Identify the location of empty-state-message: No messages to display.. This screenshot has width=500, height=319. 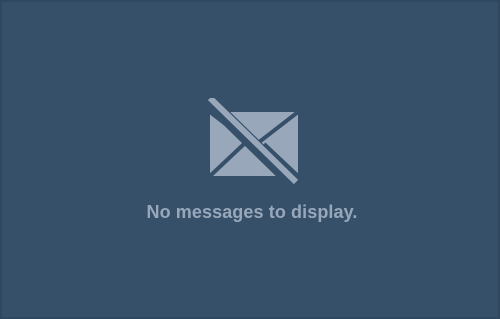
(252, 212).